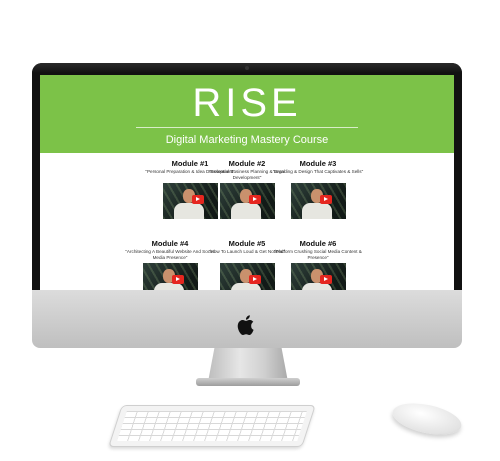  I want to click on hero-banner: RISE Digital Marketing Mastery Course, so click(247, 114).